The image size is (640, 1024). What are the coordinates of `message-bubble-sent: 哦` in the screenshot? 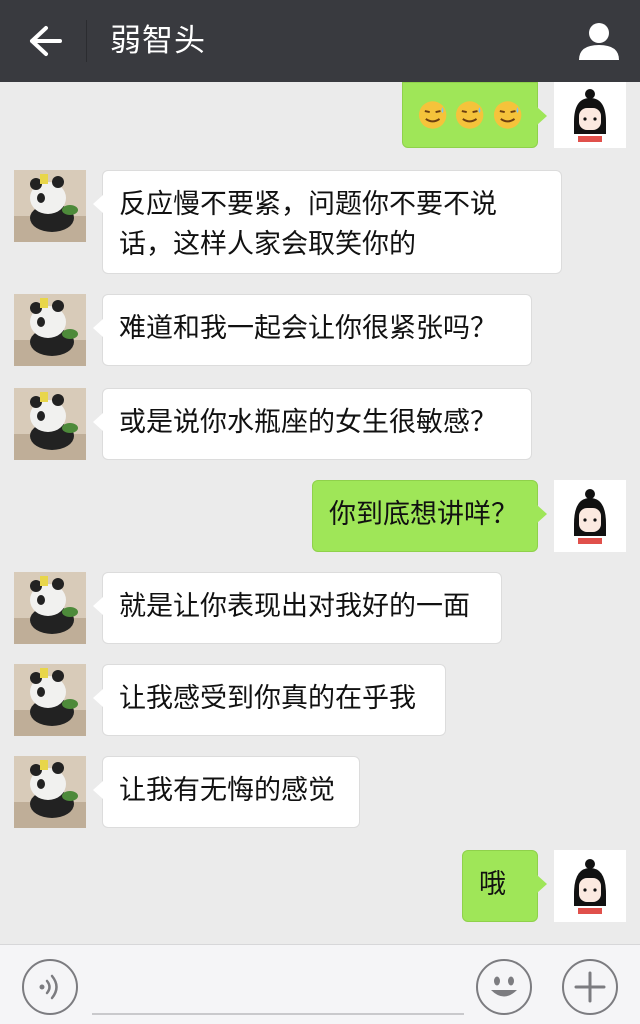 It's located at (504, 886).